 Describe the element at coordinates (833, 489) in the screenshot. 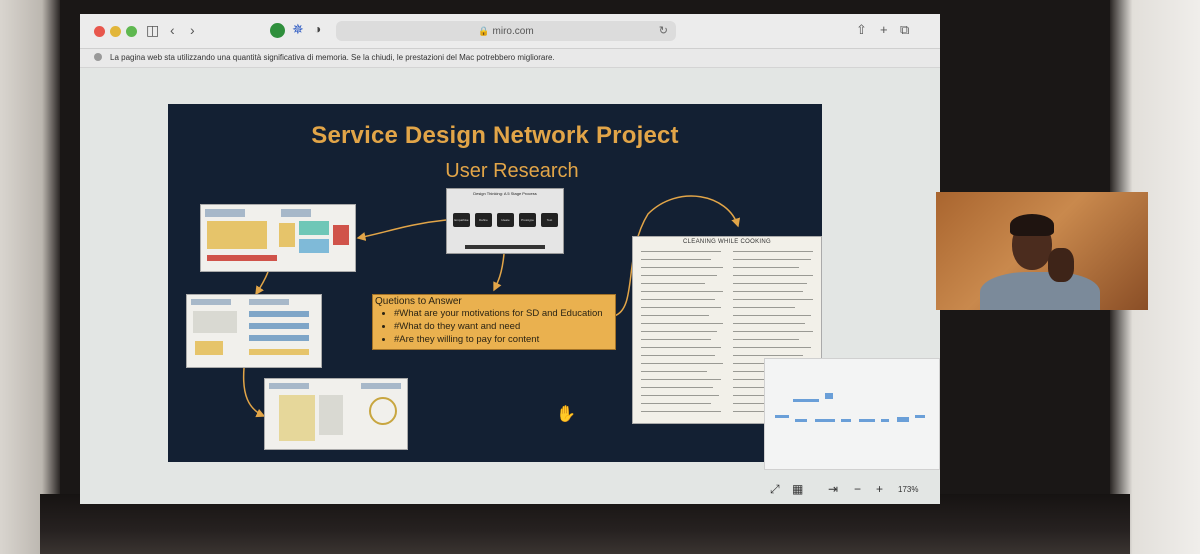

I see `fit-width-icon: ⇥` at that location.